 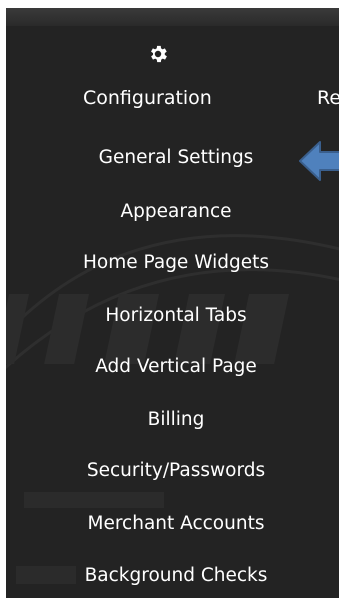 I want to click on menu-item-background-checks: Background Checks, so click(x=172, y=575).